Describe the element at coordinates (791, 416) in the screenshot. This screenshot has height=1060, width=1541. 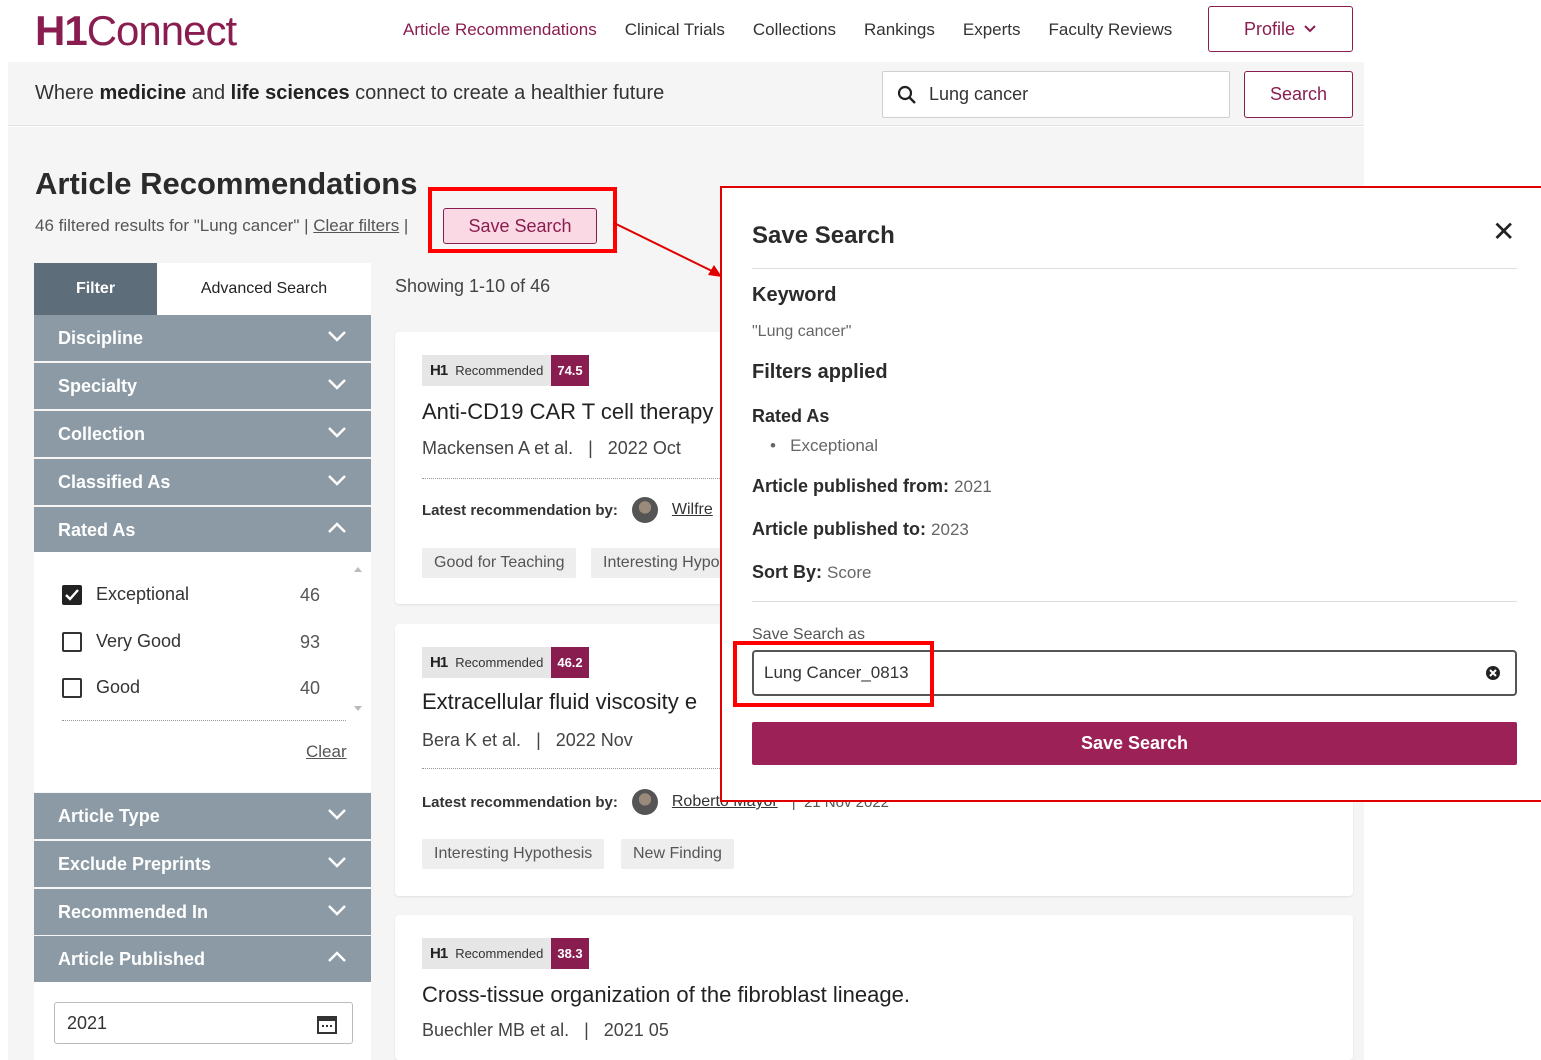
I see `rated-heading: Rated As` at that location.